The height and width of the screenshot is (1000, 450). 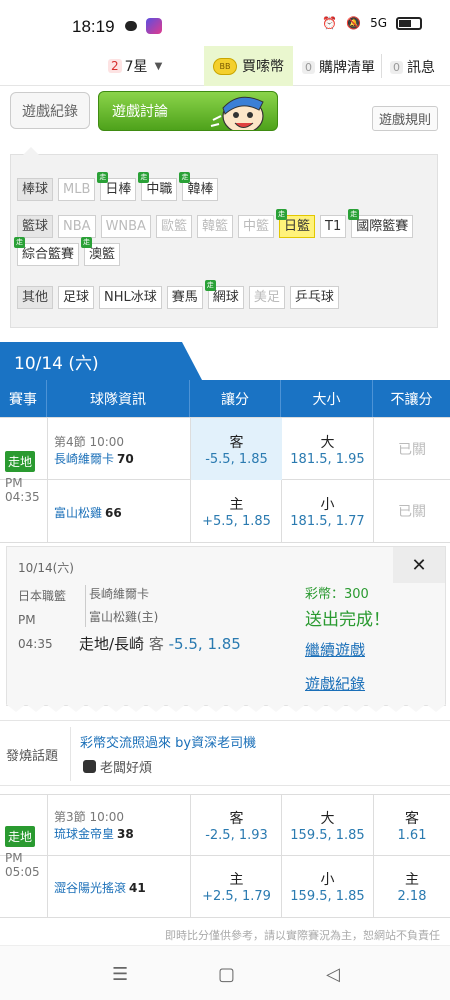 I want to click on league-filter-chip: 足球, so click(x=76, y=297).